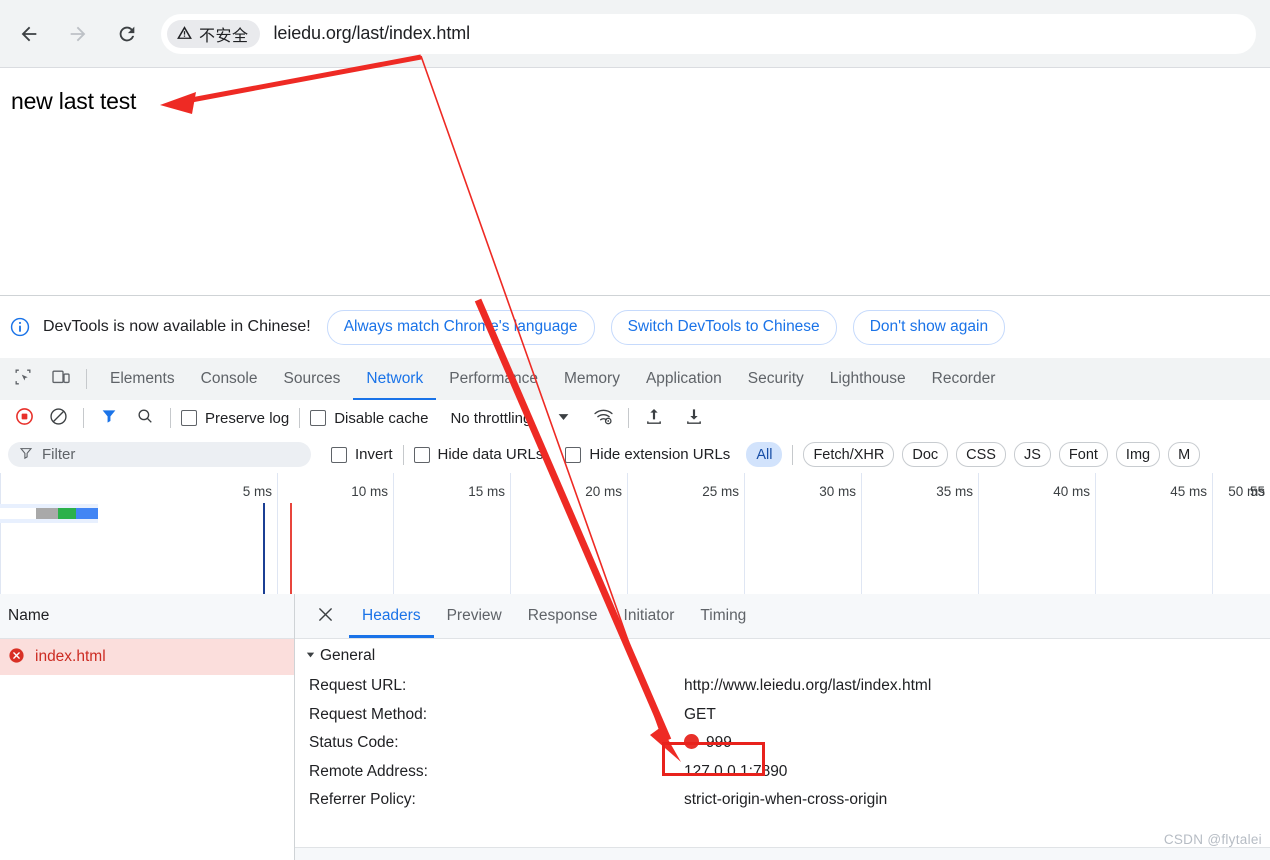 This screenshot has width=1270, height=860. What do you see at coordinates (1032, 454) in the screenshot?
I see `type-chip-js: JS` at bounding box center [1032, 454].